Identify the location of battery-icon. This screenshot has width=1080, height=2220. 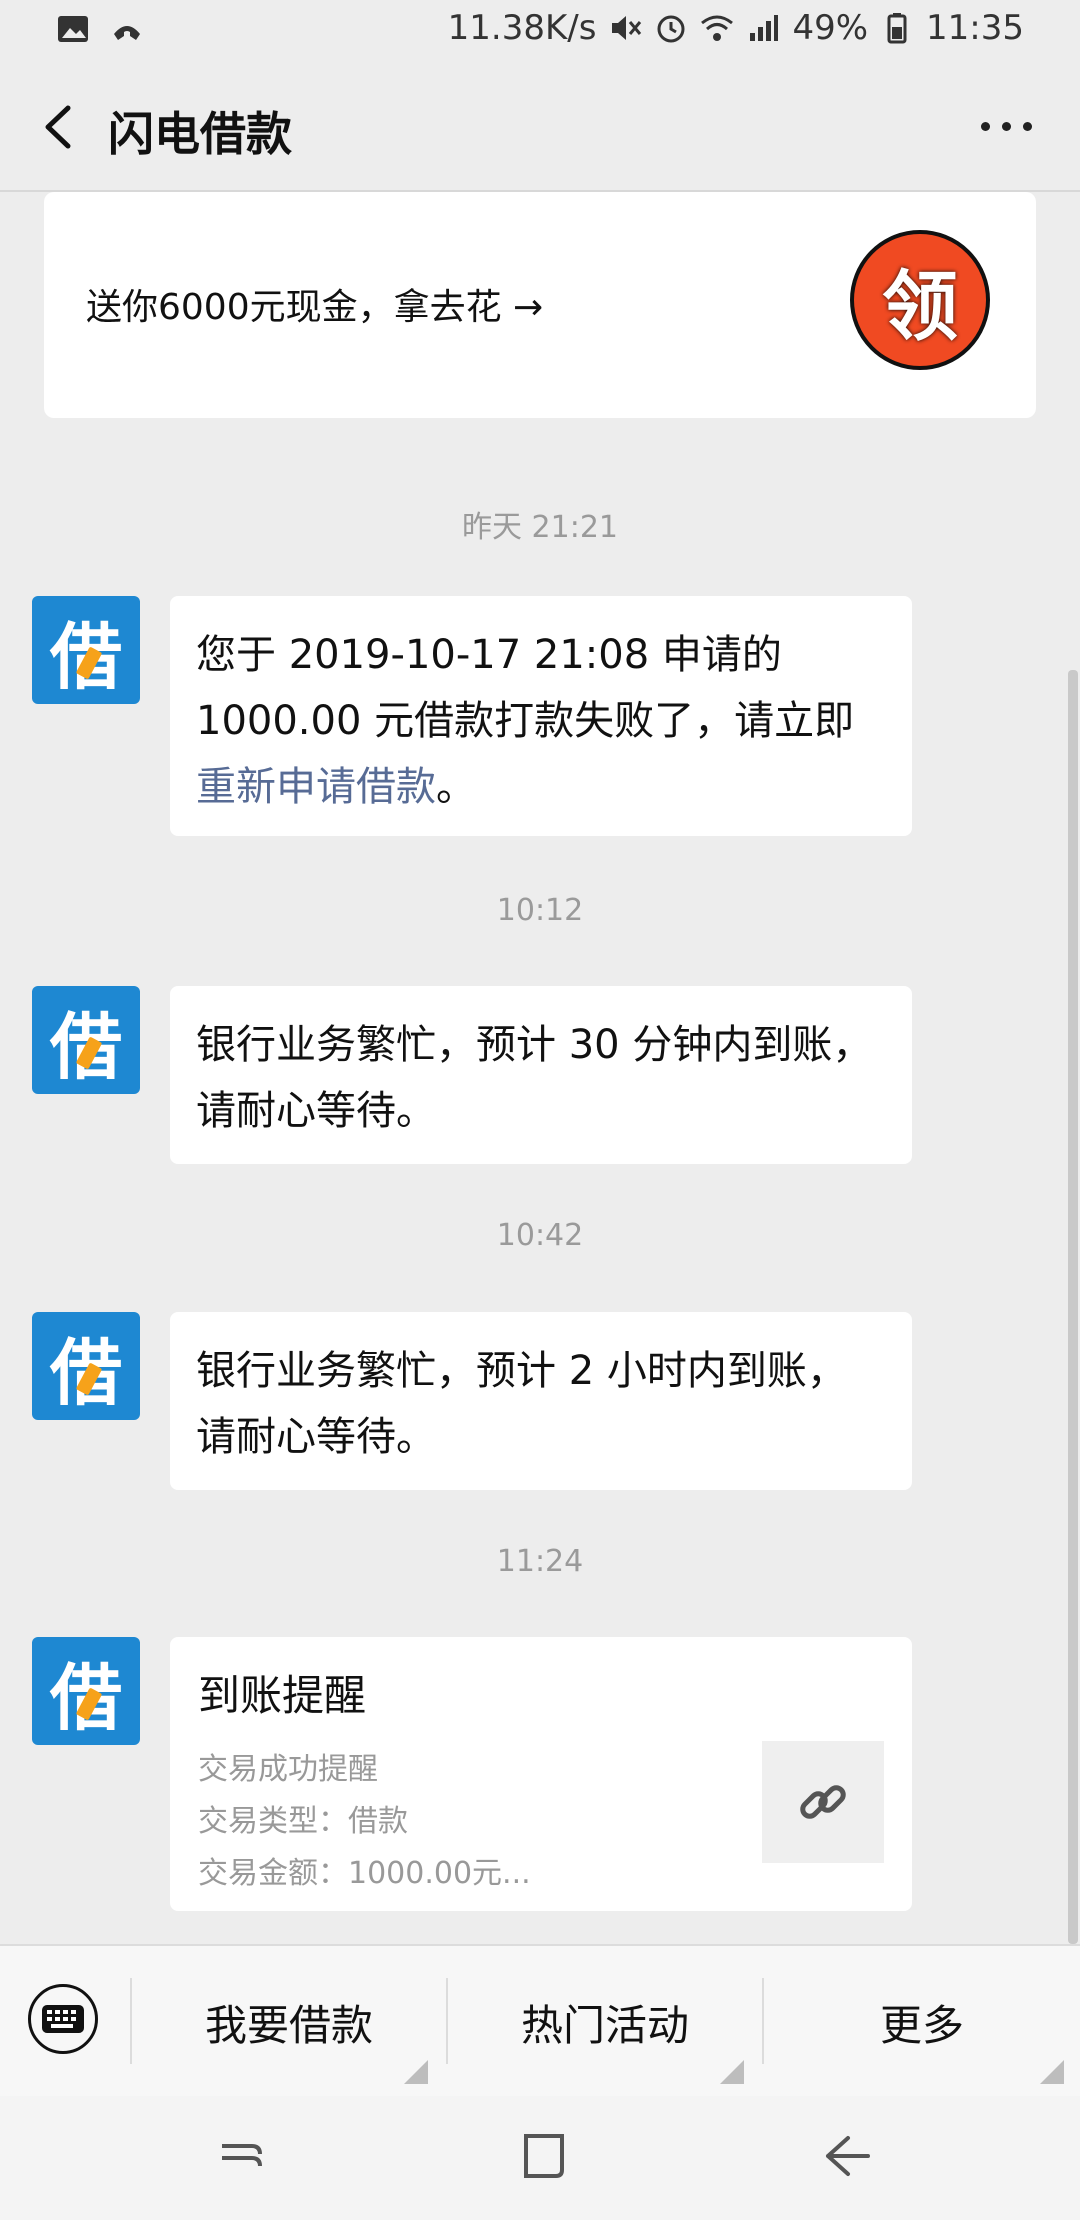
(897, 28).